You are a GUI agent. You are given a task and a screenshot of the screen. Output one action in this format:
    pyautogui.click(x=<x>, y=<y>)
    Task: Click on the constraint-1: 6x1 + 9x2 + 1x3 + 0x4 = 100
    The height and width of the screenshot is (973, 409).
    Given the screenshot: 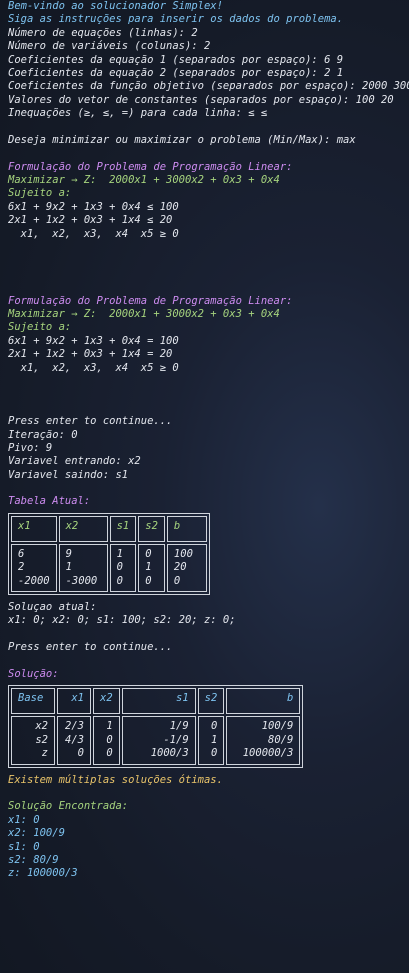 What is the action you would take?
    pyautogui.click(x=93, y=340)
    